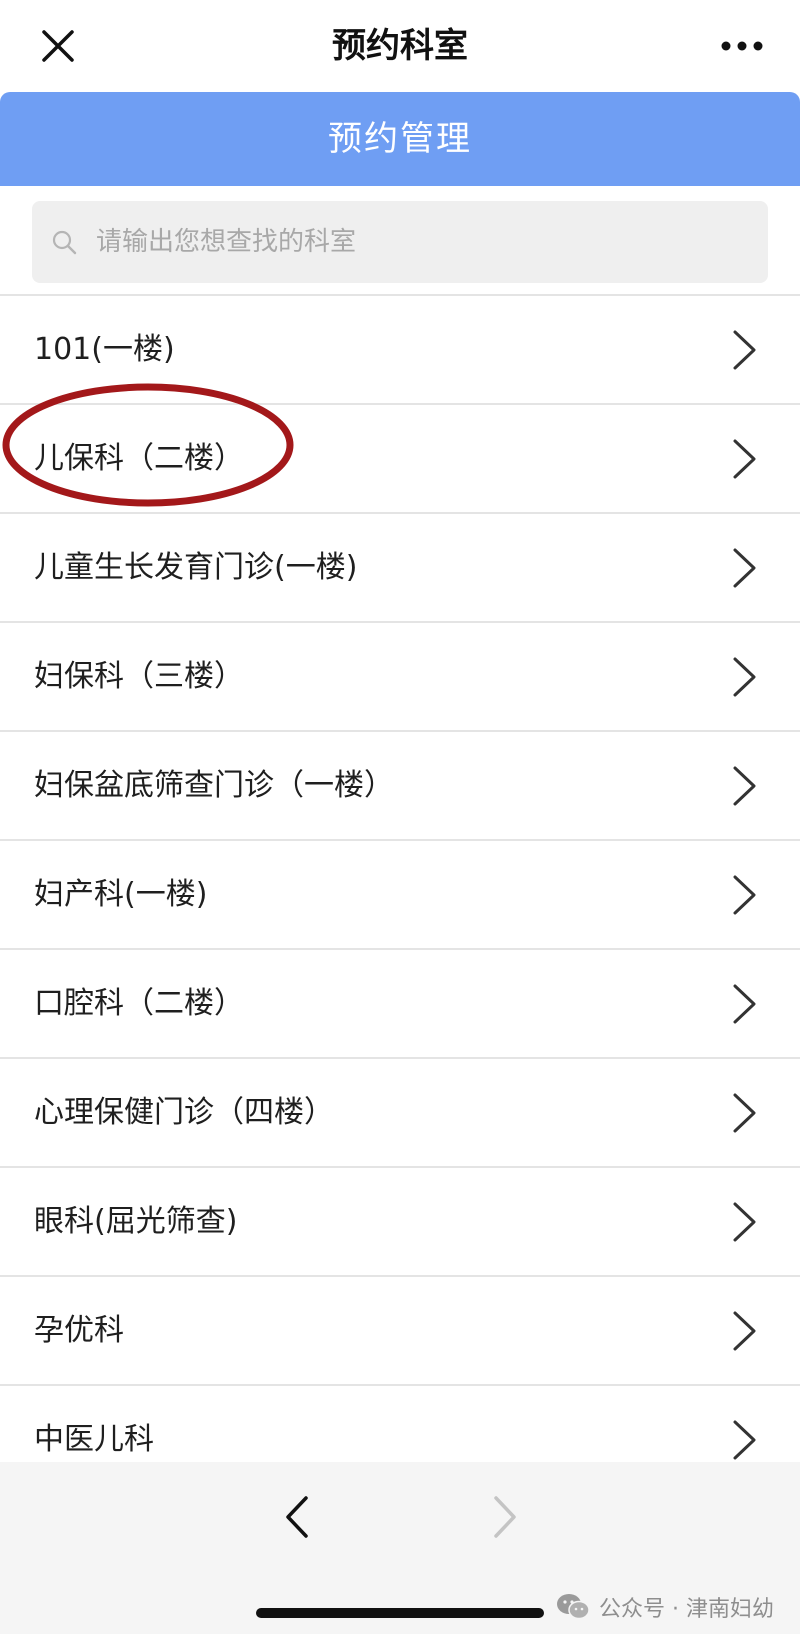 The image size is (800, 1634). I want to click on close-icon, so click(58, 46).